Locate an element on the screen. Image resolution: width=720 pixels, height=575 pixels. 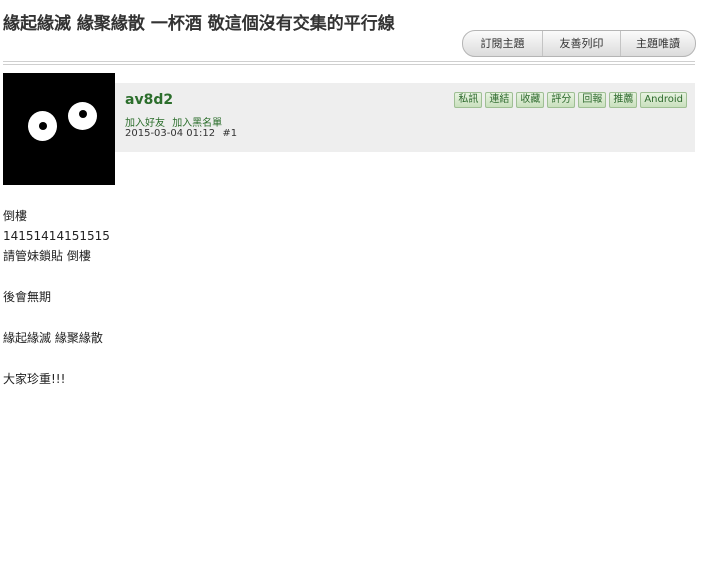
header-divider is located at coordinates (349, 61).